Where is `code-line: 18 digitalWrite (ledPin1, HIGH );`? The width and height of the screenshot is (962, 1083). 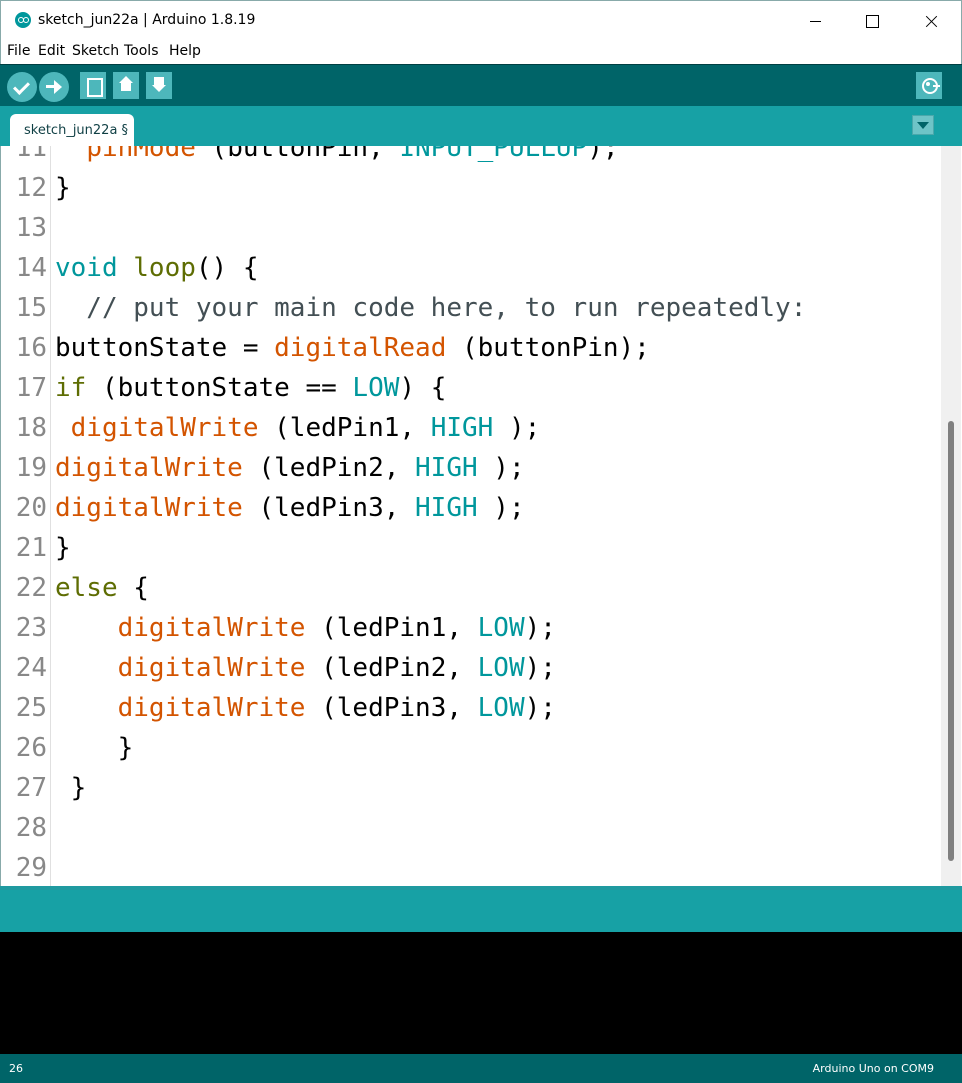
code-line: 18 digitalWrite (ledPin1, HIGH ); is located at coordinates (471, 428).